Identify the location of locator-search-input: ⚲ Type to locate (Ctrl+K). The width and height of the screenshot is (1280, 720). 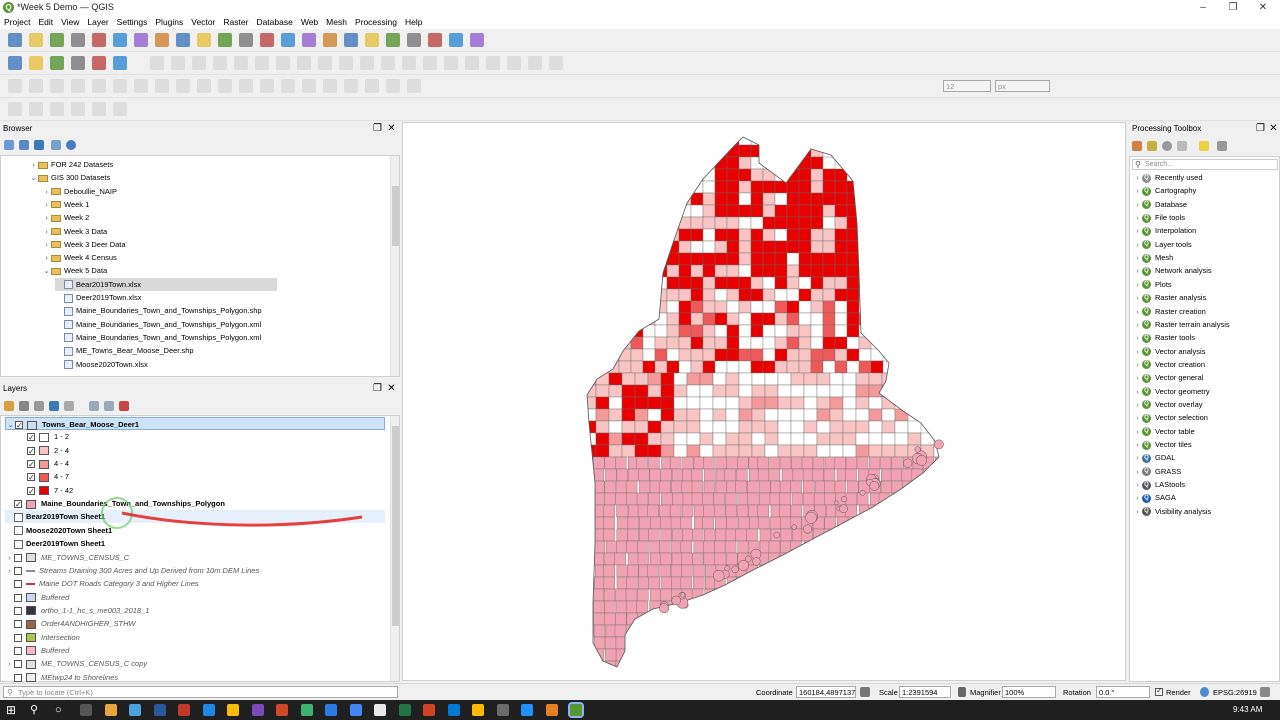
(200, 692).